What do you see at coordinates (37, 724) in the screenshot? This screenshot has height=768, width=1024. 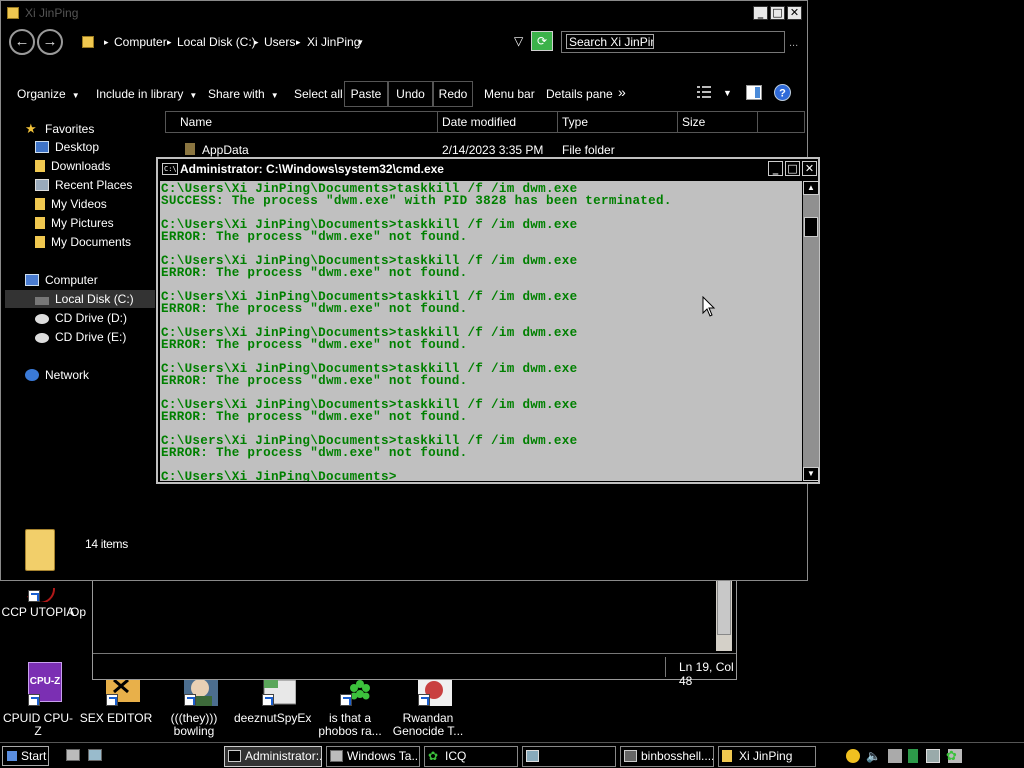 I see `desktop-icon-label: CPUID CPU-Z` at bounding box center [37, 724].